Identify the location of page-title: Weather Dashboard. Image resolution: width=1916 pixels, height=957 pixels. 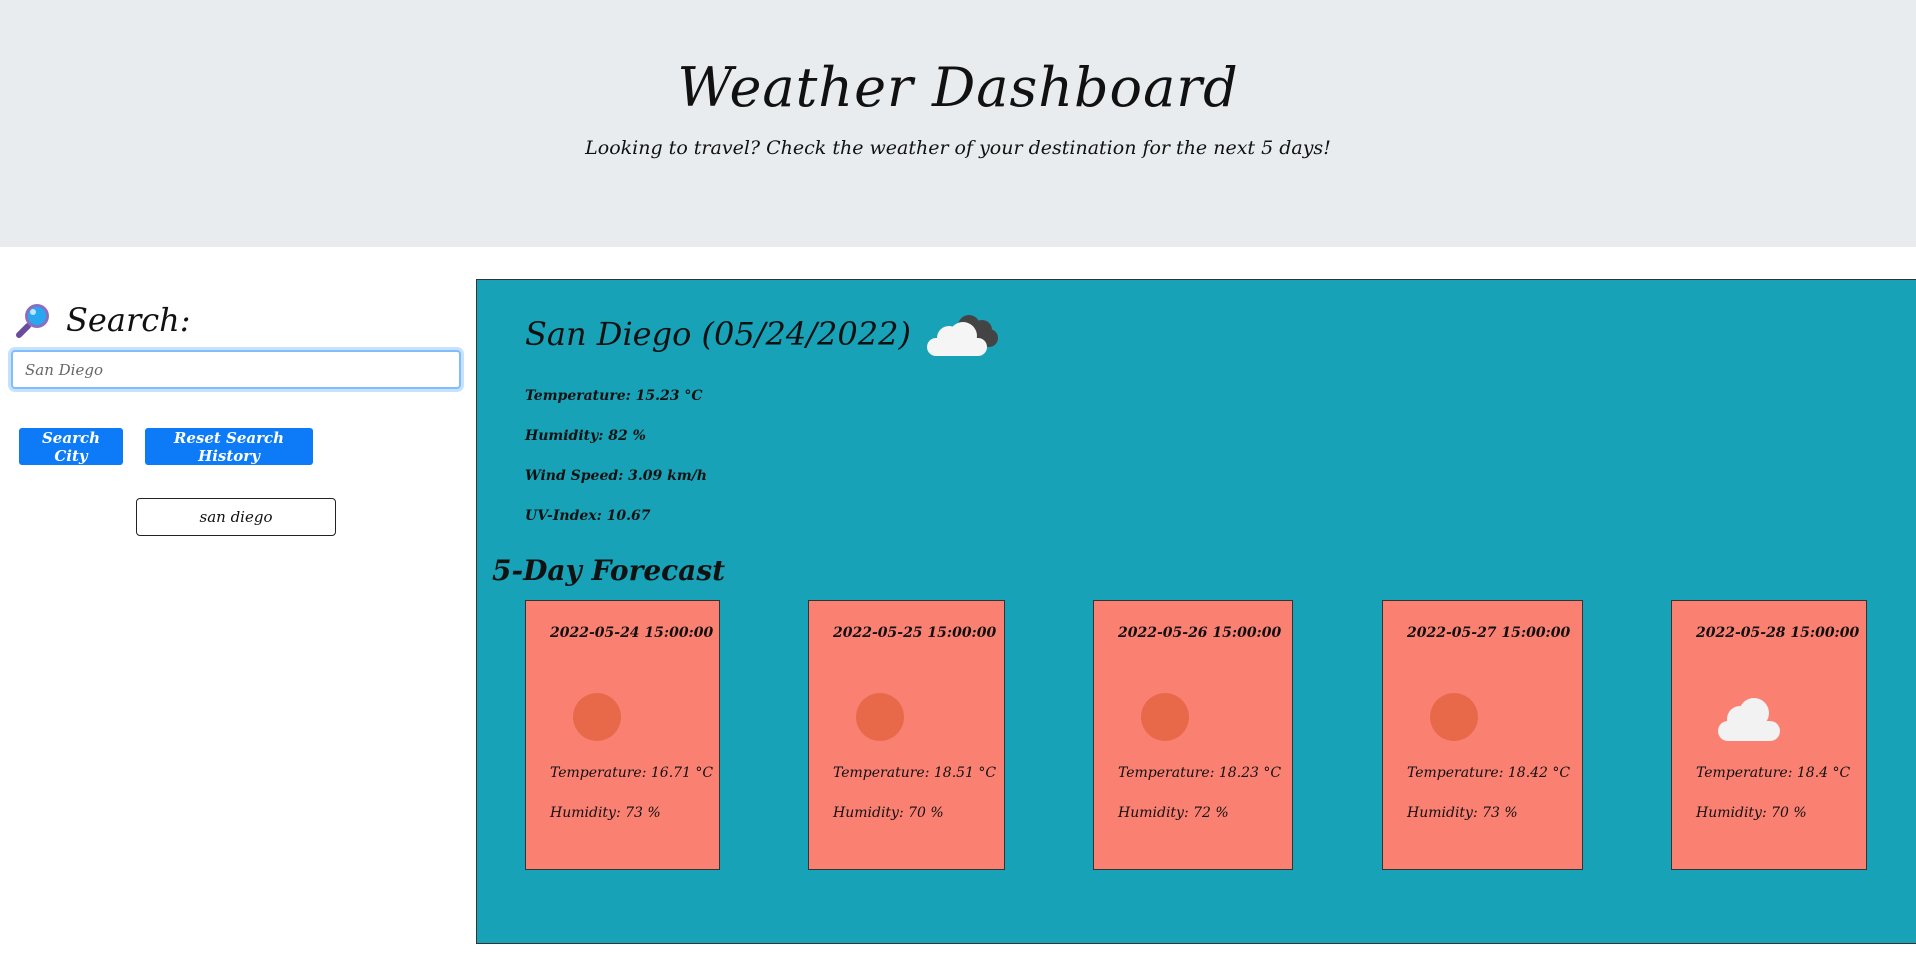
(958, 87).